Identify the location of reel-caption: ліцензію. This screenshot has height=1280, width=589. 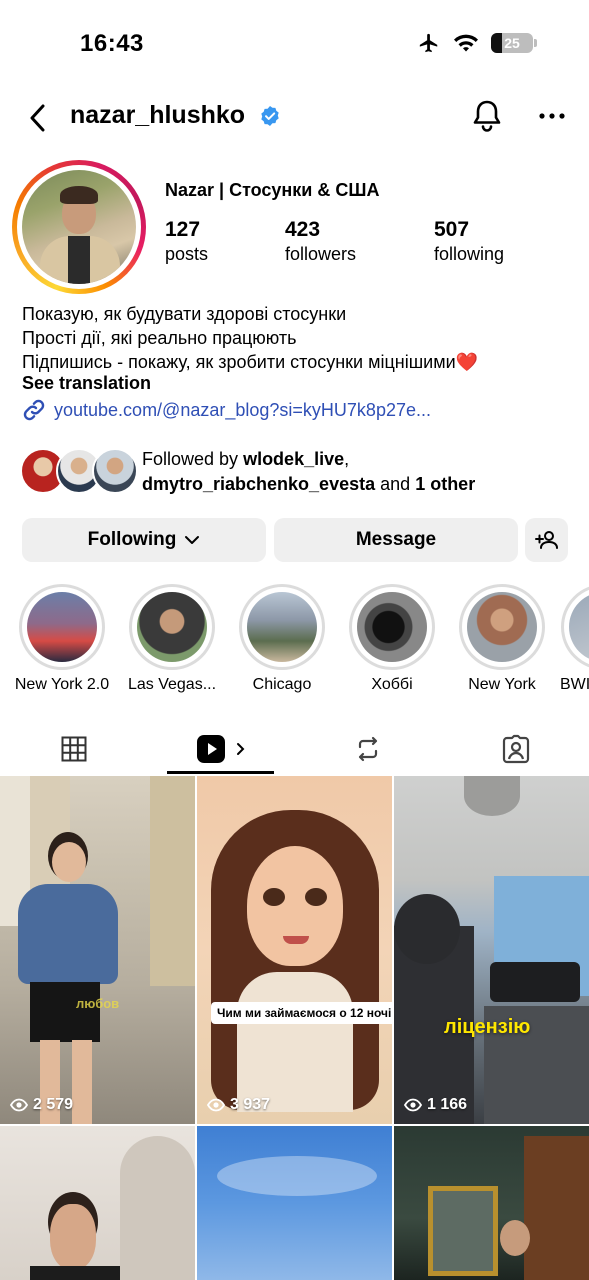
(487, 1027).